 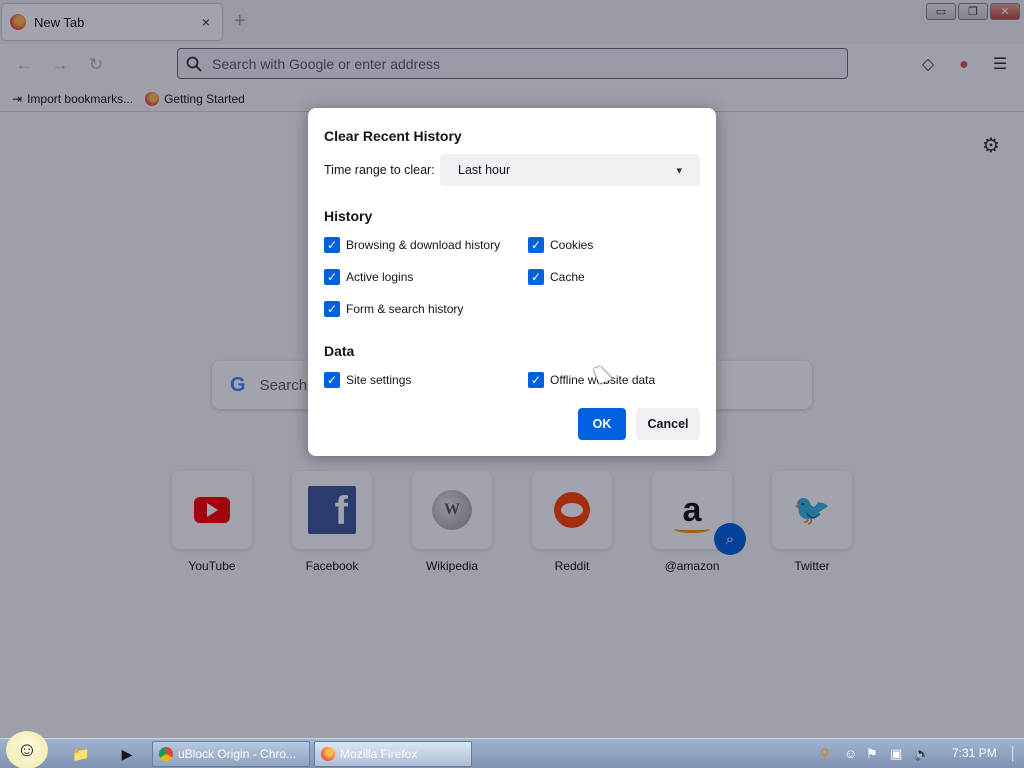 I want to click on folder-icon: 📁, so click(x=81, y=754).